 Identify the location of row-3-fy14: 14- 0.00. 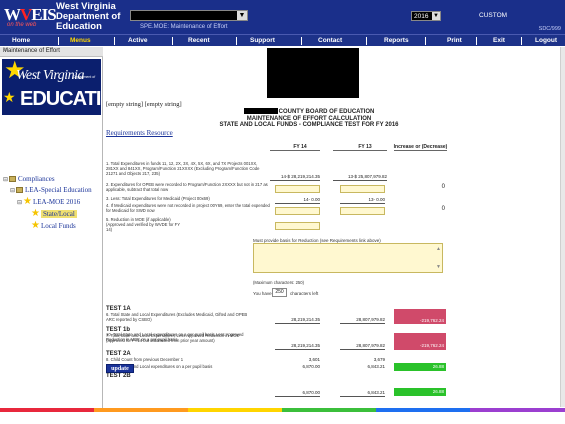
(311, 199).